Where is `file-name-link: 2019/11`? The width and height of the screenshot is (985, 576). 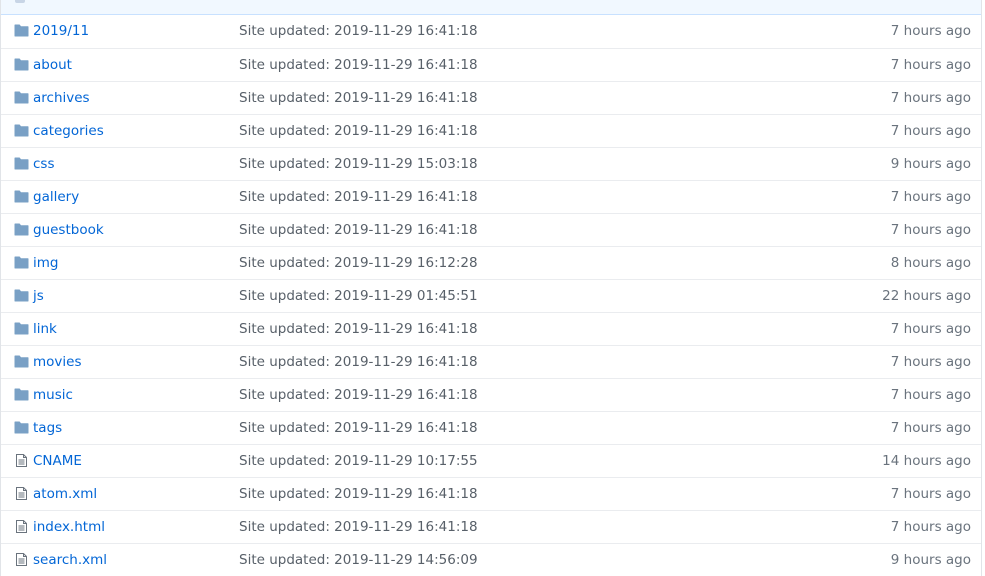
file-name-link: 2019/11 is located at coordinates (61, 31).